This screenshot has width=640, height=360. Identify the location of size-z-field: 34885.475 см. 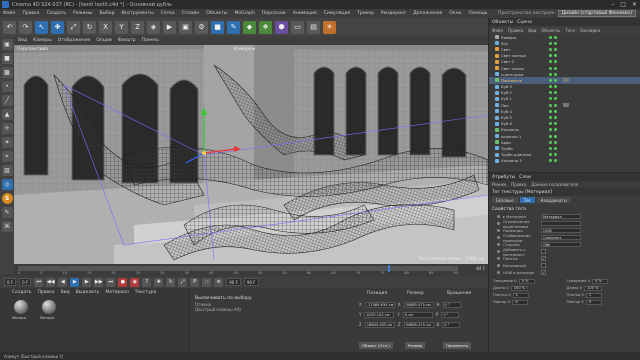
(418, 325).